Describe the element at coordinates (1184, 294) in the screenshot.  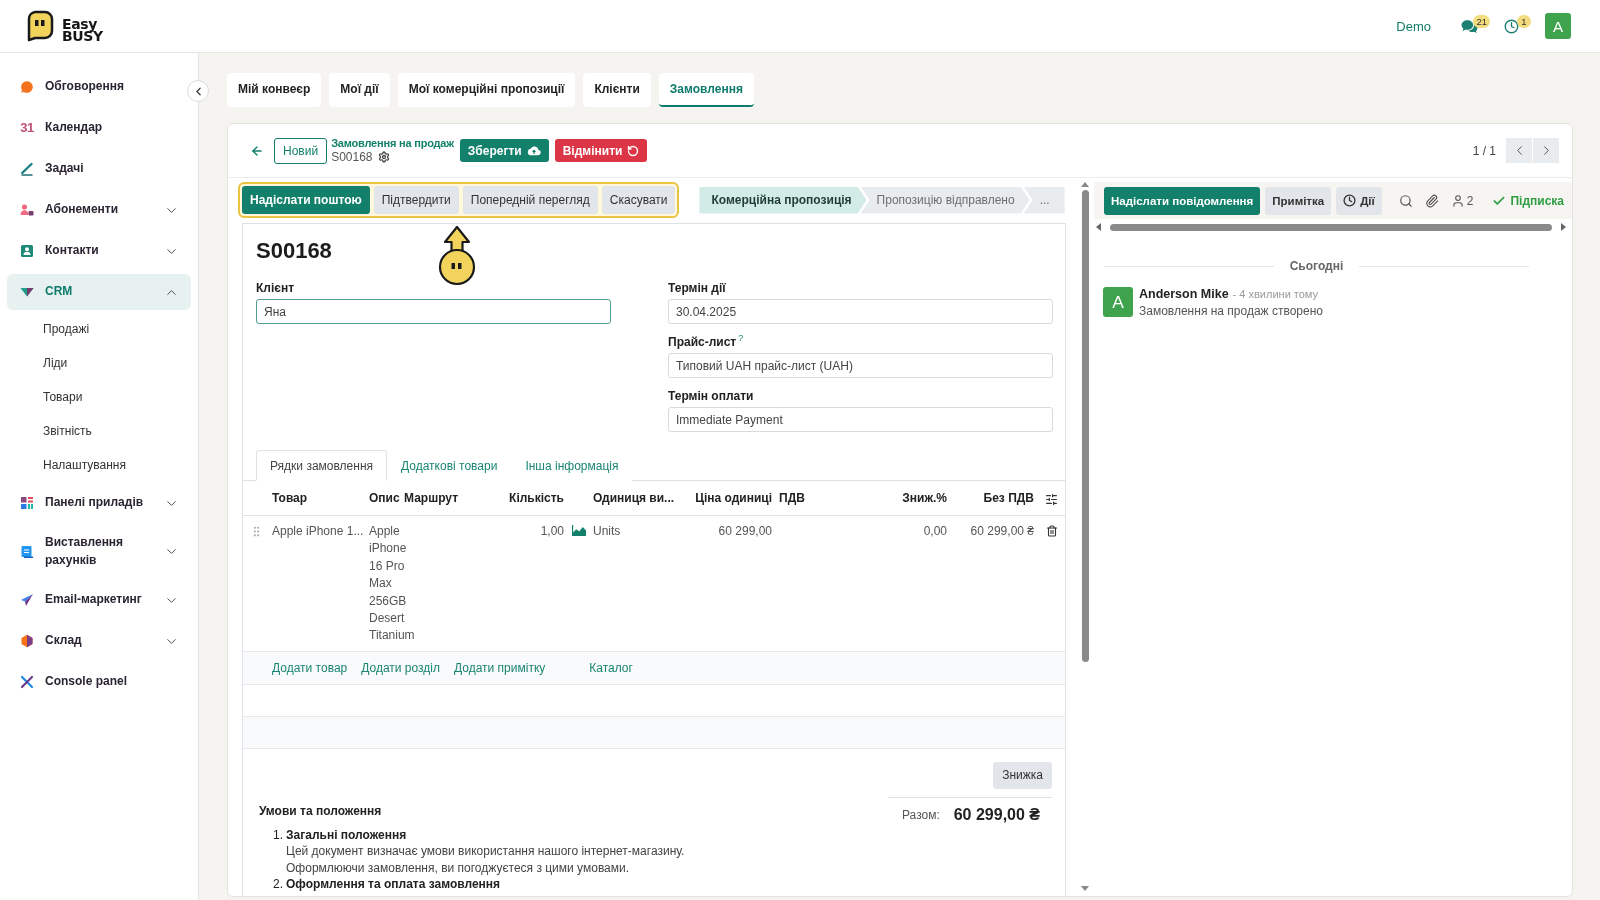
I see `message-author: Anderson Mike` at that location.